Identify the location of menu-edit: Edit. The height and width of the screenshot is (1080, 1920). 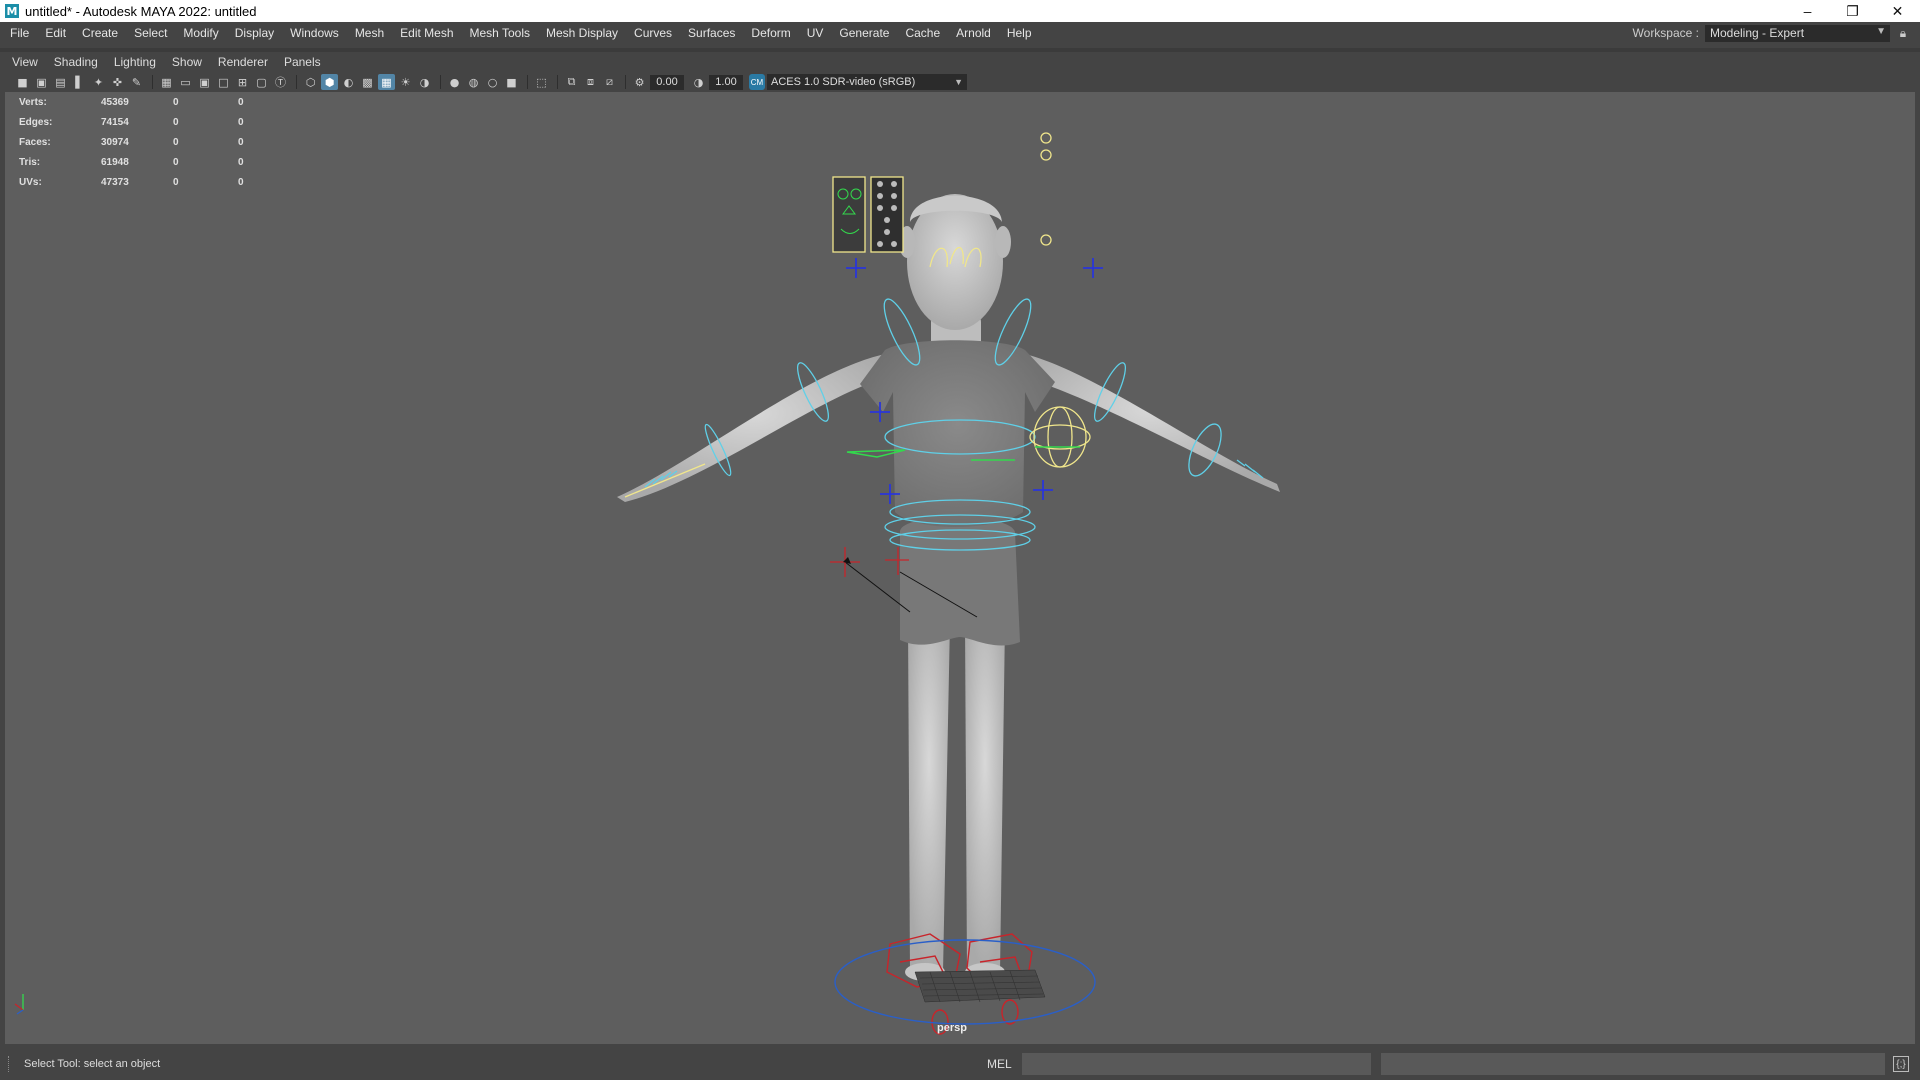
(55, 33).